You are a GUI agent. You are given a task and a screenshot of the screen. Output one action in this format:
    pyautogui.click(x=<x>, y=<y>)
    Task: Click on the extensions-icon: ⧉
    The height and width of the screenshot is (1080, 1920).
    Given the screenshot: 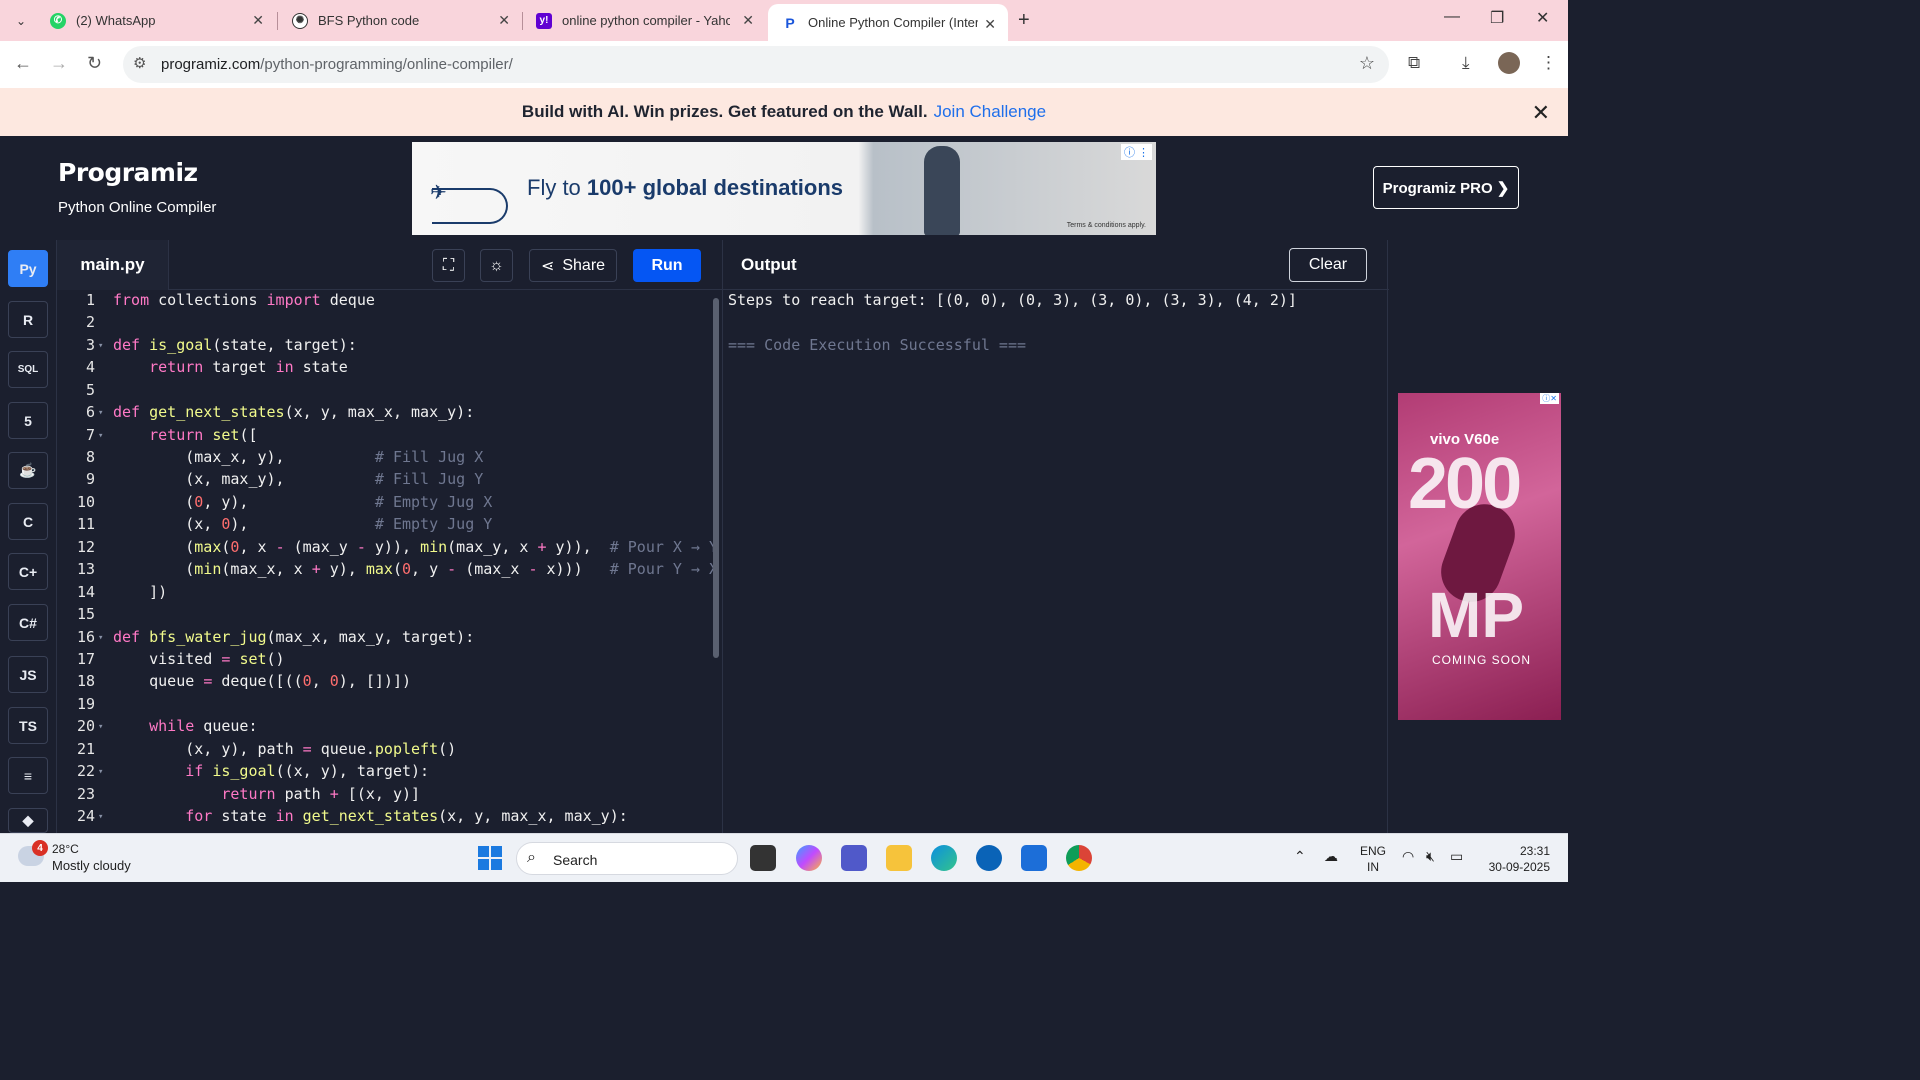 What is the action you would take?
    pyautogui.click(x=1414, y=63)
    